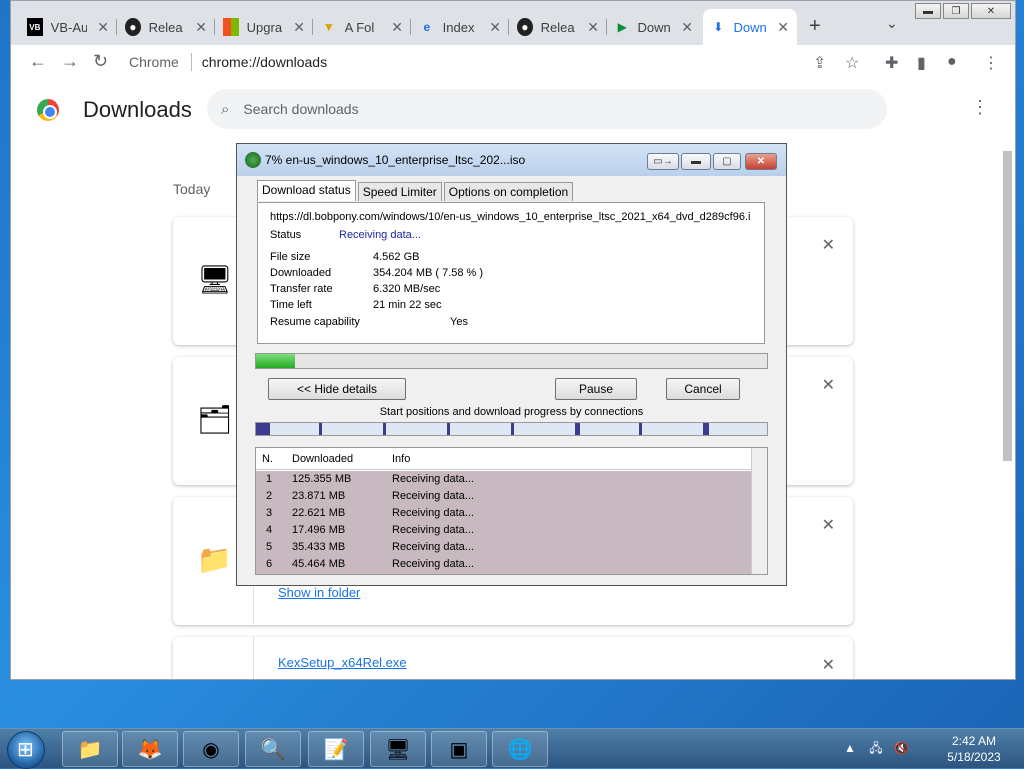 This screenshot has width=1024, height=769. I want to click on maximize-button: ▢, so click(727, 161).